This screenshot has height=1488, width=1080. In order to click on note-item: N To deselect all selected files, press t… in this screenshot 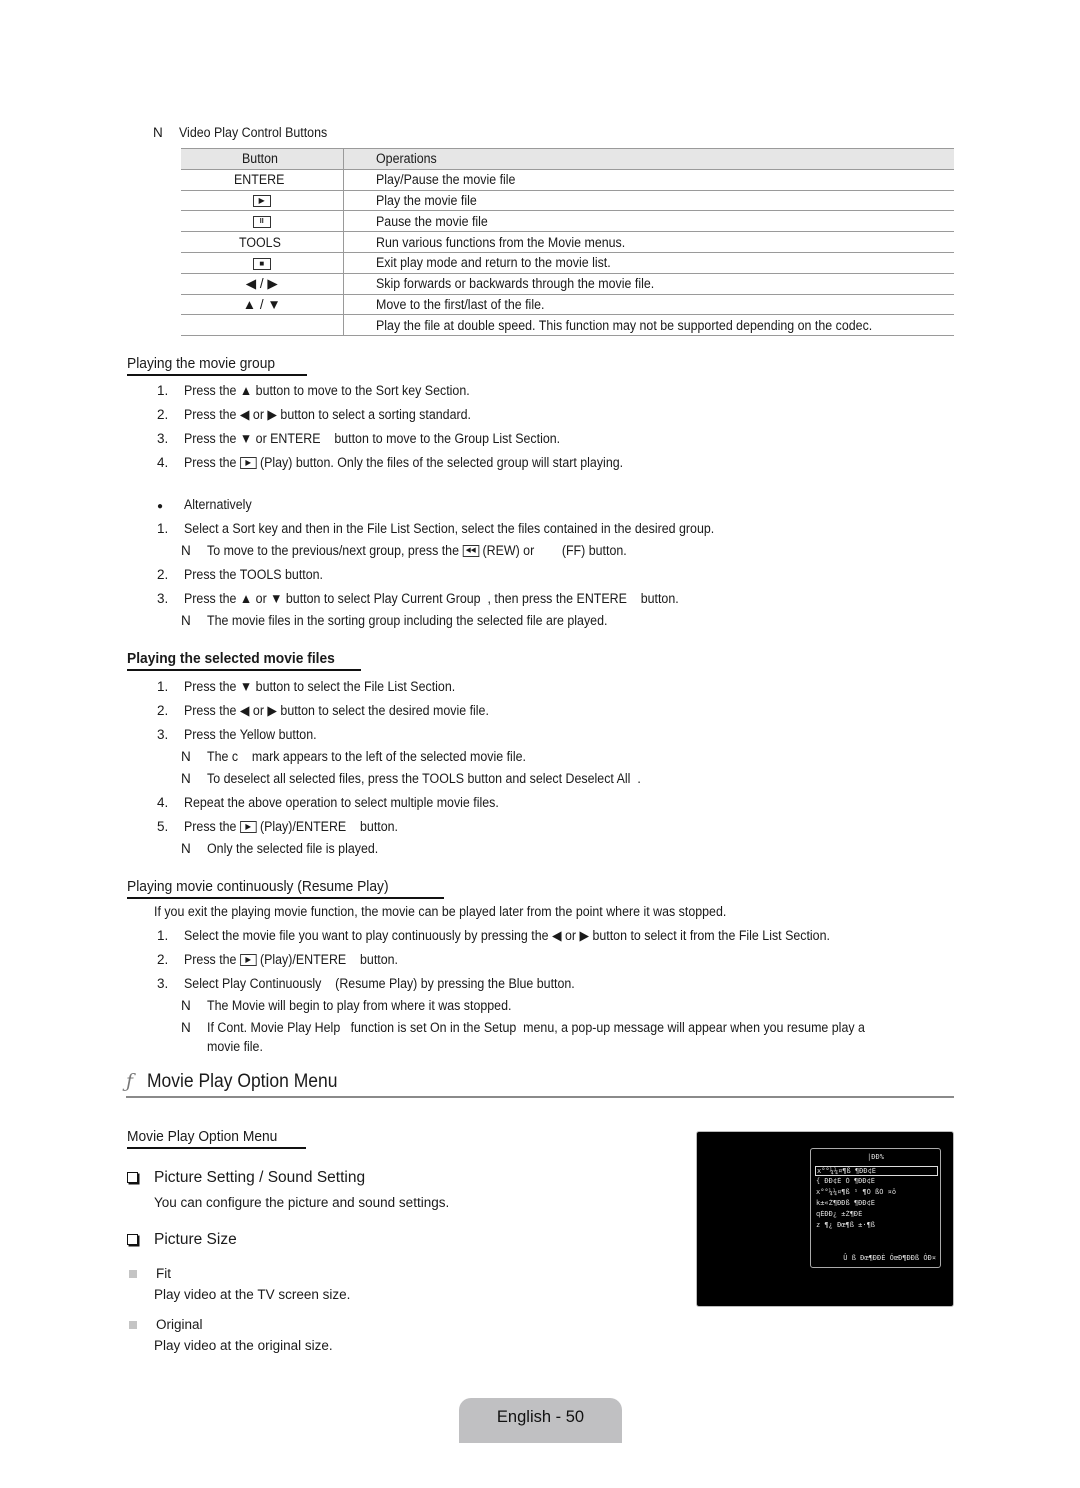, I will do `click(411, 778)`.